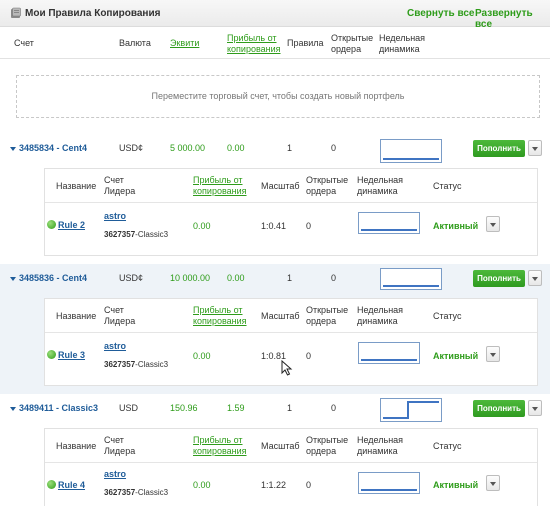 The height and width of the screenshot is (506, 550). I want to click on col-weekly-dynamics: Недельная динамика, so click(402, 43).